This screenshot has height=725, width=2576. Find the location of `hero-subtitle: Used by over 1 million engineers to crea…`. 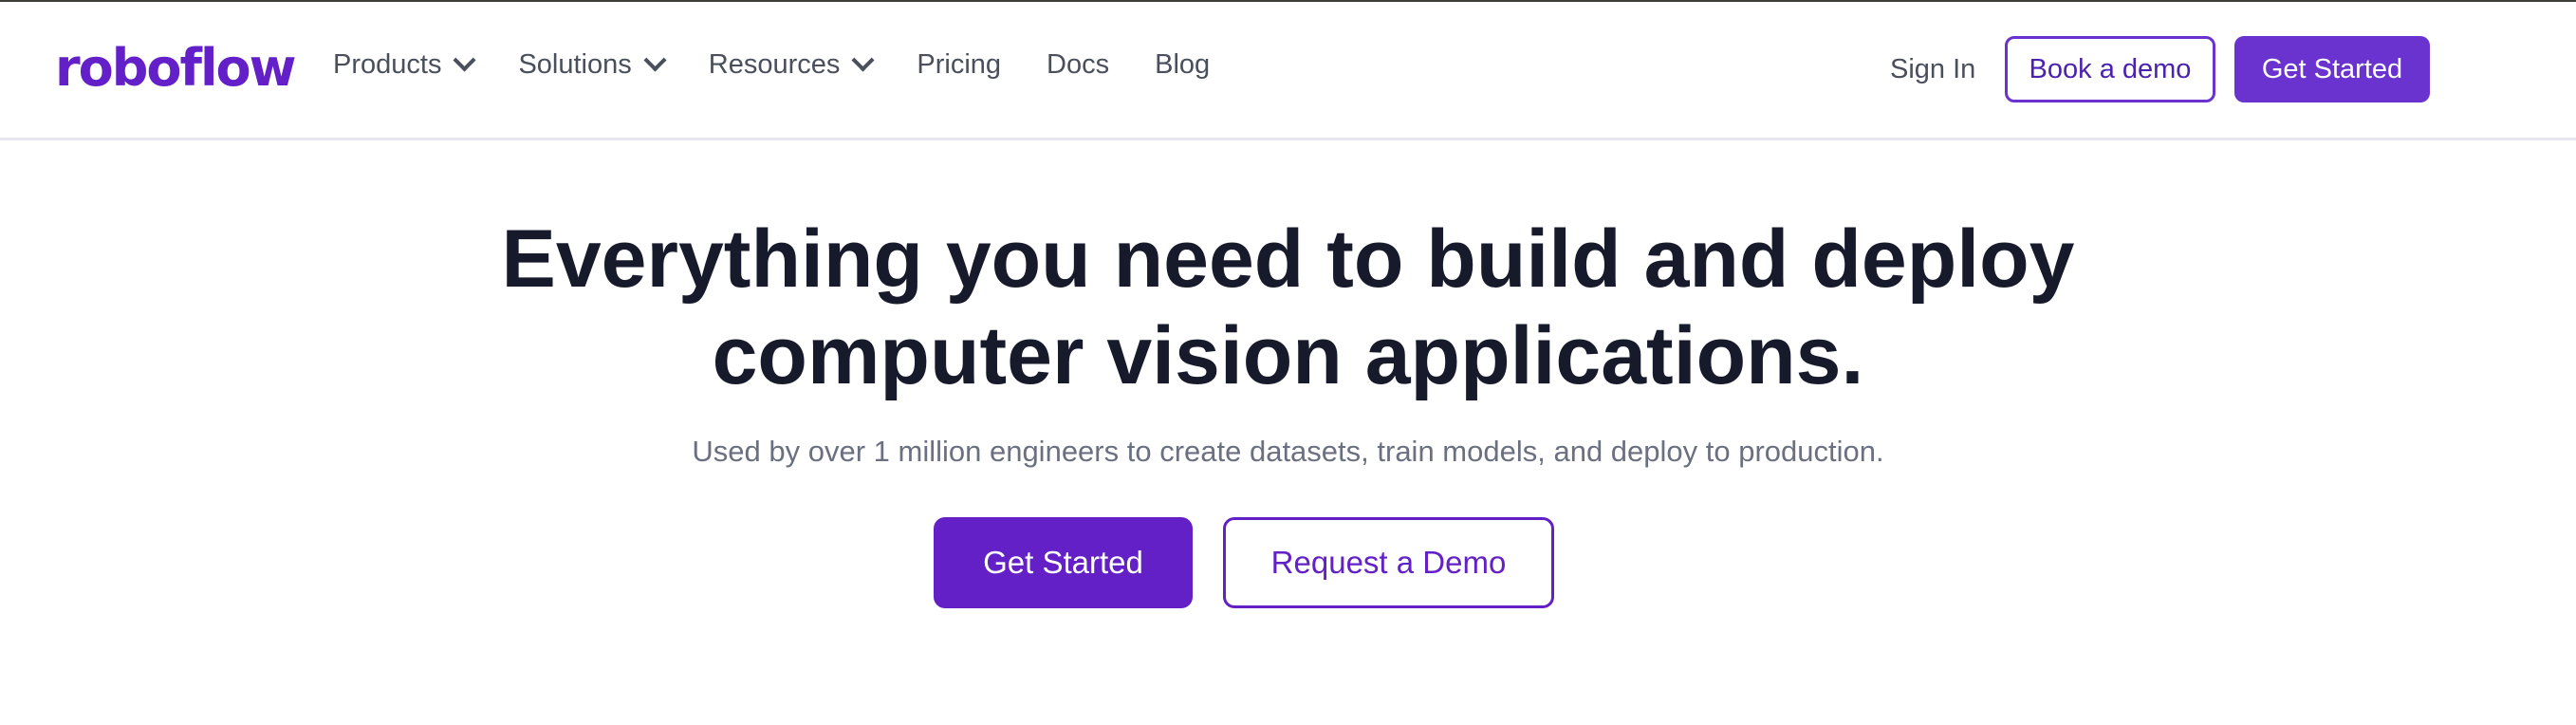

hero-subtitle: Used by over 1 million engineers to crea… is located at coordinates (1288, 452).